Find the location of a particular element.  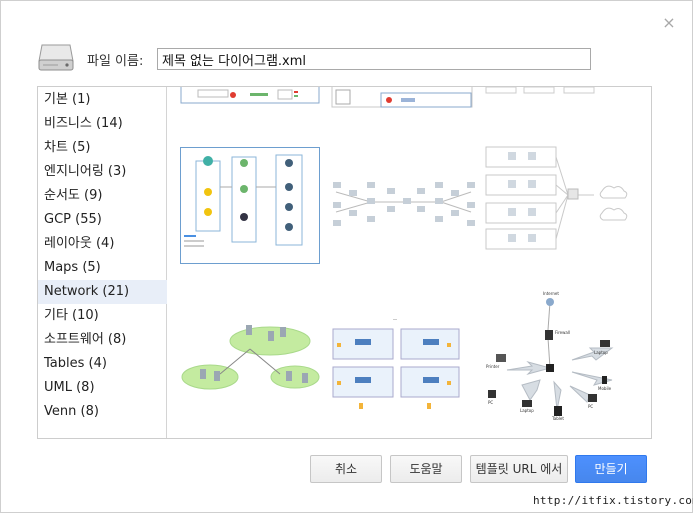

filename-input is located at coordinates (374, 59).